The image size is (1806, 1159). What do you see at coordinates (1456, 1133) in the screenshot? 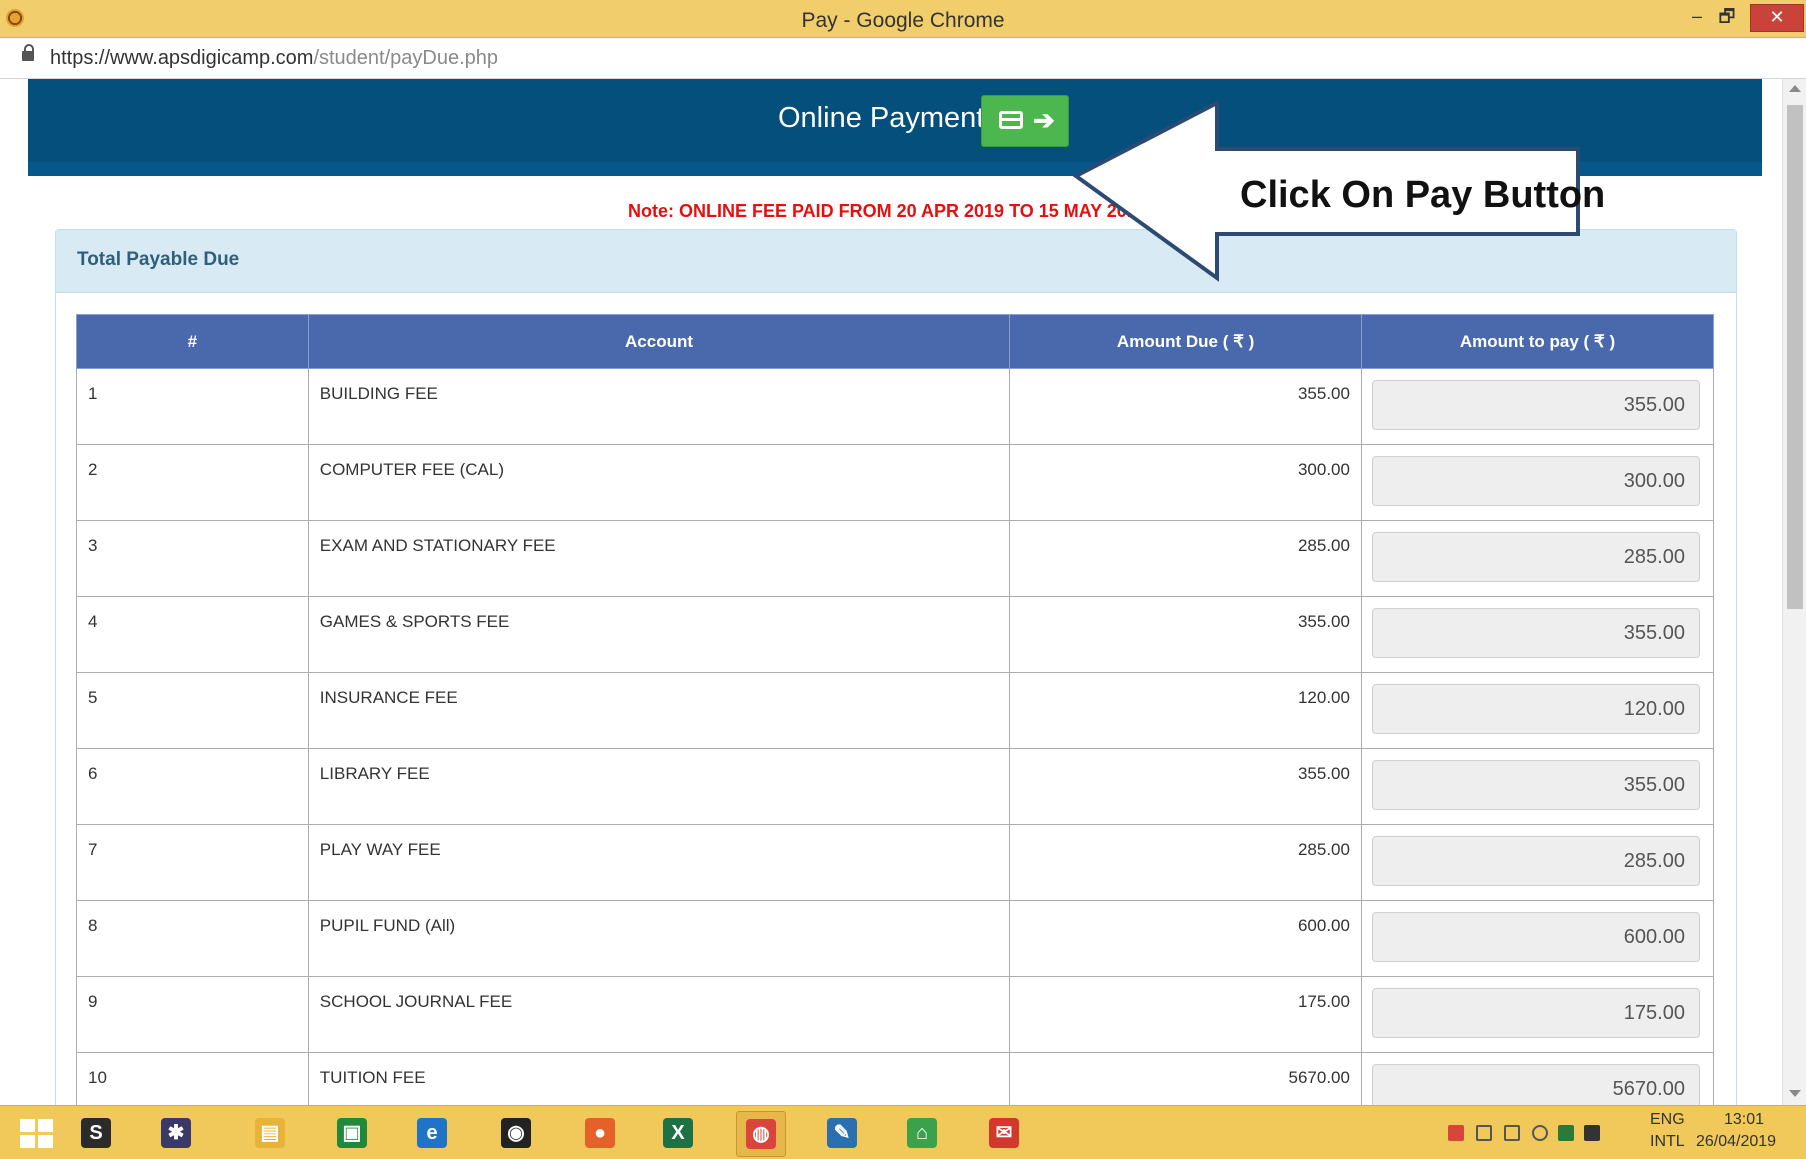
I see `tray-app-icon` at bounding box center [1456, 1133].